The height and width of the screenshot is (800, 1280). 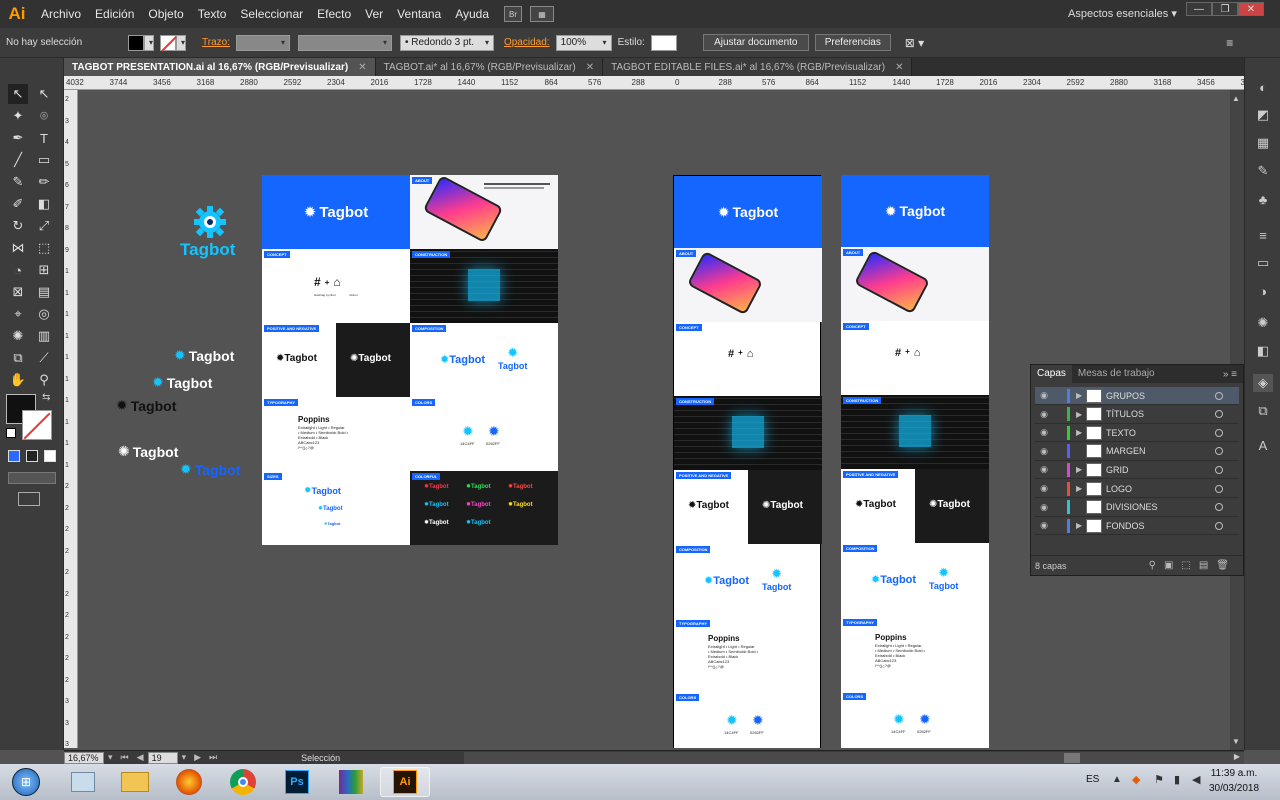 What do you see at coordinates (18, 314) in the screenshot?
I see `eyedropper-tool-icon: ⌖` at bounding box center [18, 314].